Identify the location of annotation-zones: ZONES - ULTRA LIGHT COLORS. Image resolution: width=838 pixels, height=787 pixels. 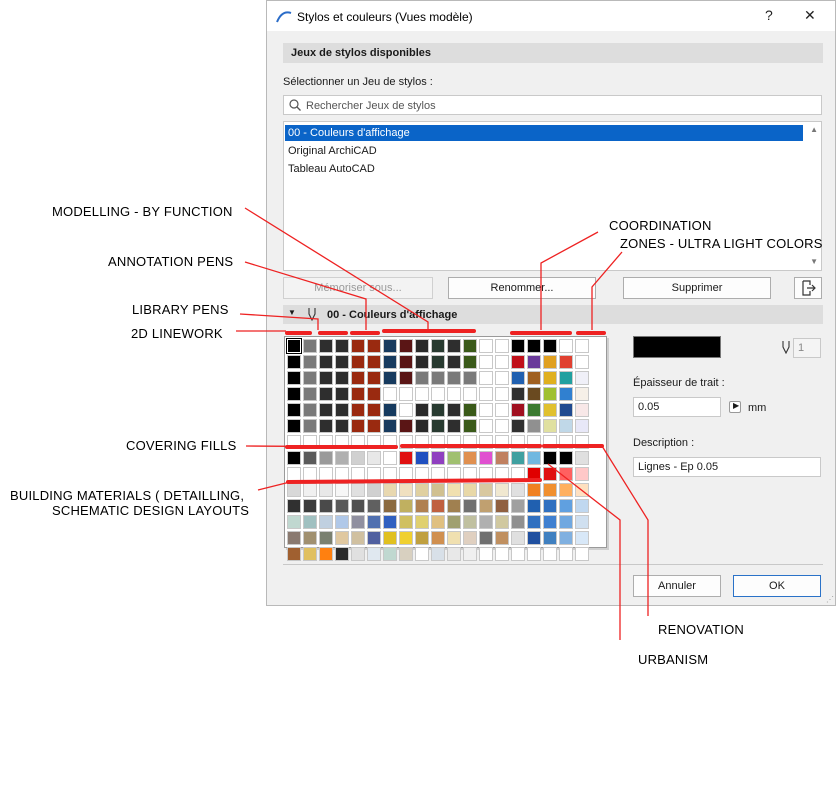
(721, 243).